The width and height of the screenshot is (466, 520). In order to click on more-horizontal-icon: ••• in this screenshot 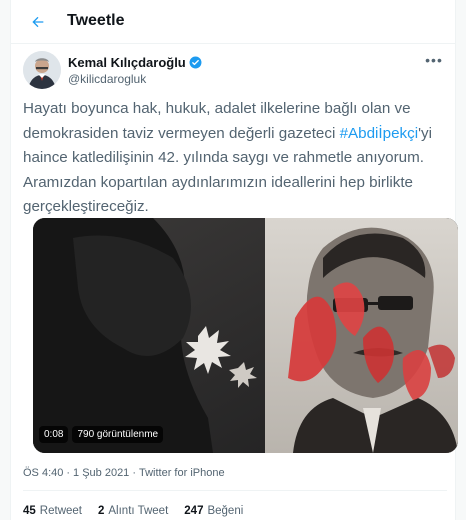, I will do `click(434, 60)`.